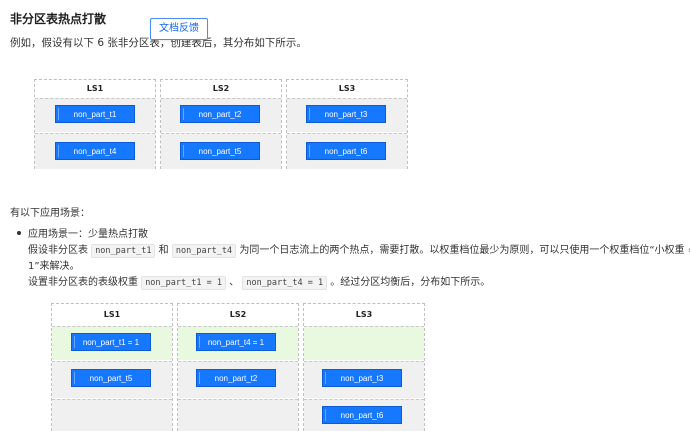 The image size is (690, 441). What do you see at coordinates (88, 234) in the screenshot?
I see `bullet-title: 应用场景一：少量热点打散` at bounding box center [88, 234].